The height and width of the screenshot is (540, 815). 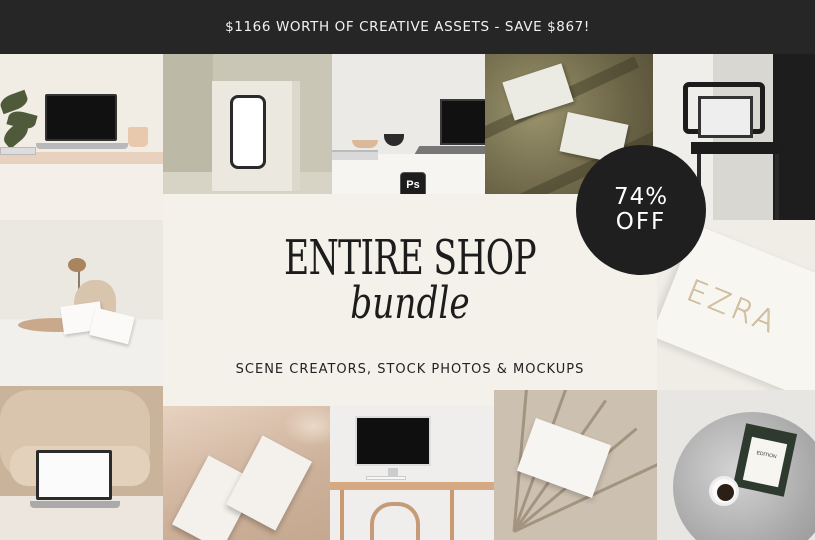 I want to click on mockup-photo-phone, so click(x=247, y=124).